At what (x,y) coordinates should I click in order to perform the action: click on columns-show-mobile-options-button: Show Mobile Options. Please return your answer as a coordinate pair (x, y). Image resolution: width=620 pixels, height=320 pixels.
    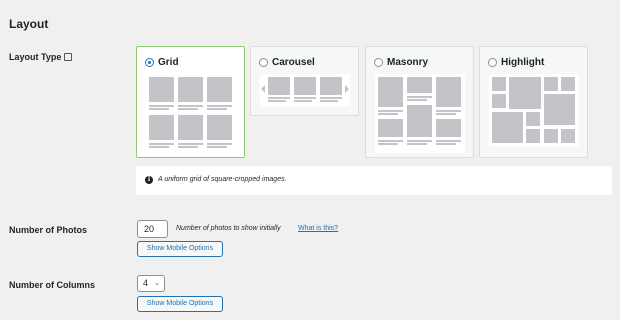
    Looking at the image, I should click on (180, 304).